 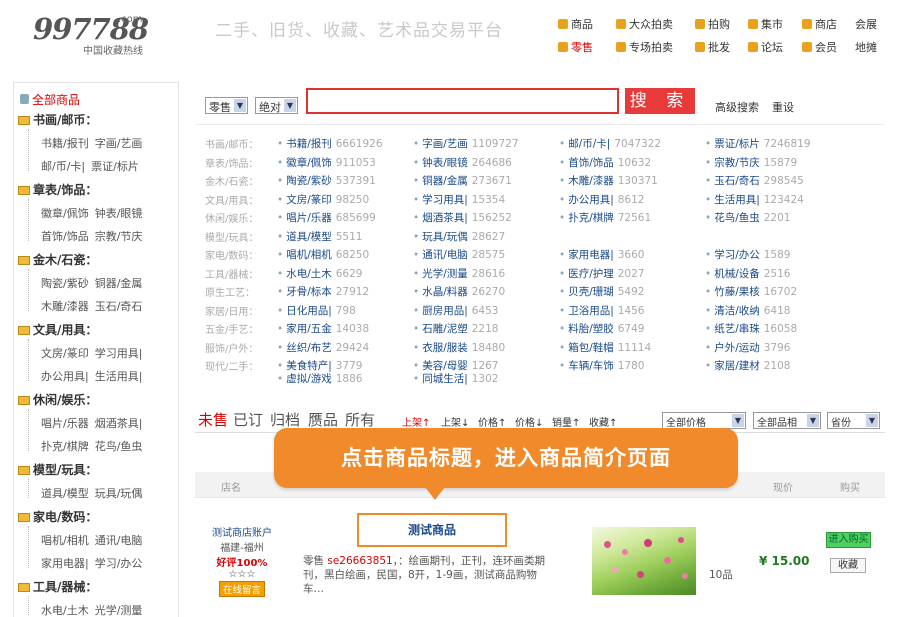 What do you see at coordinates (416, 421) in the screenshot?
I see `sort-listed-asc: 上架↑` at bounding box center [416, 421].